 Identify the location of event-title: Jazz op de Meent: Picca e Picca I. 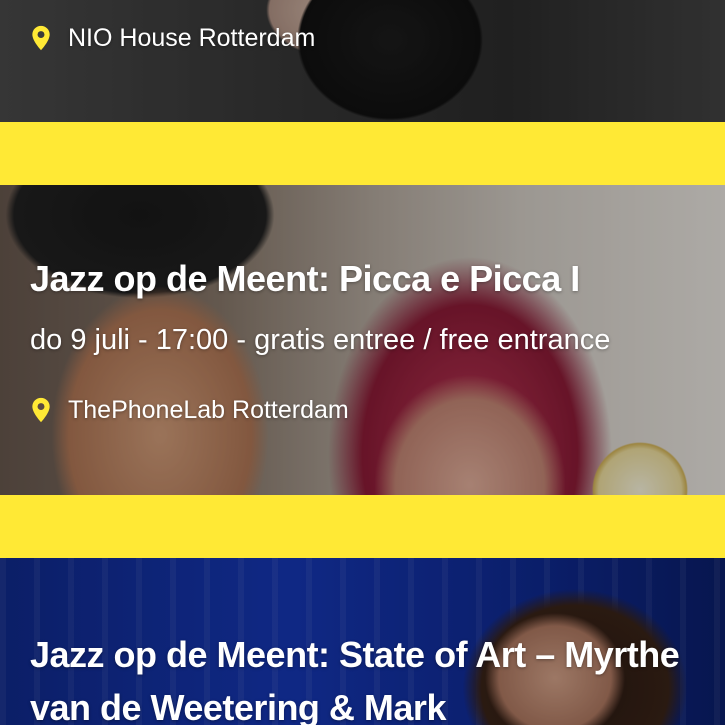
(367, 279).